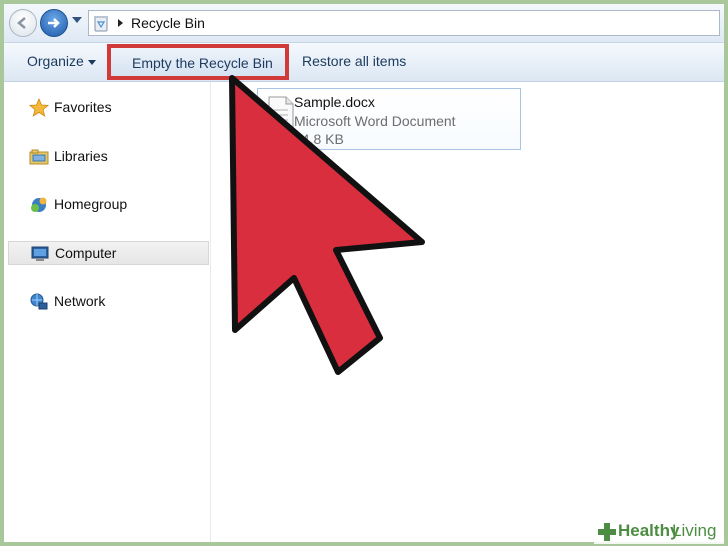 This screenshot has height=546, width=728. I want to click on file-name: Sample.docx, so click(334, 102).